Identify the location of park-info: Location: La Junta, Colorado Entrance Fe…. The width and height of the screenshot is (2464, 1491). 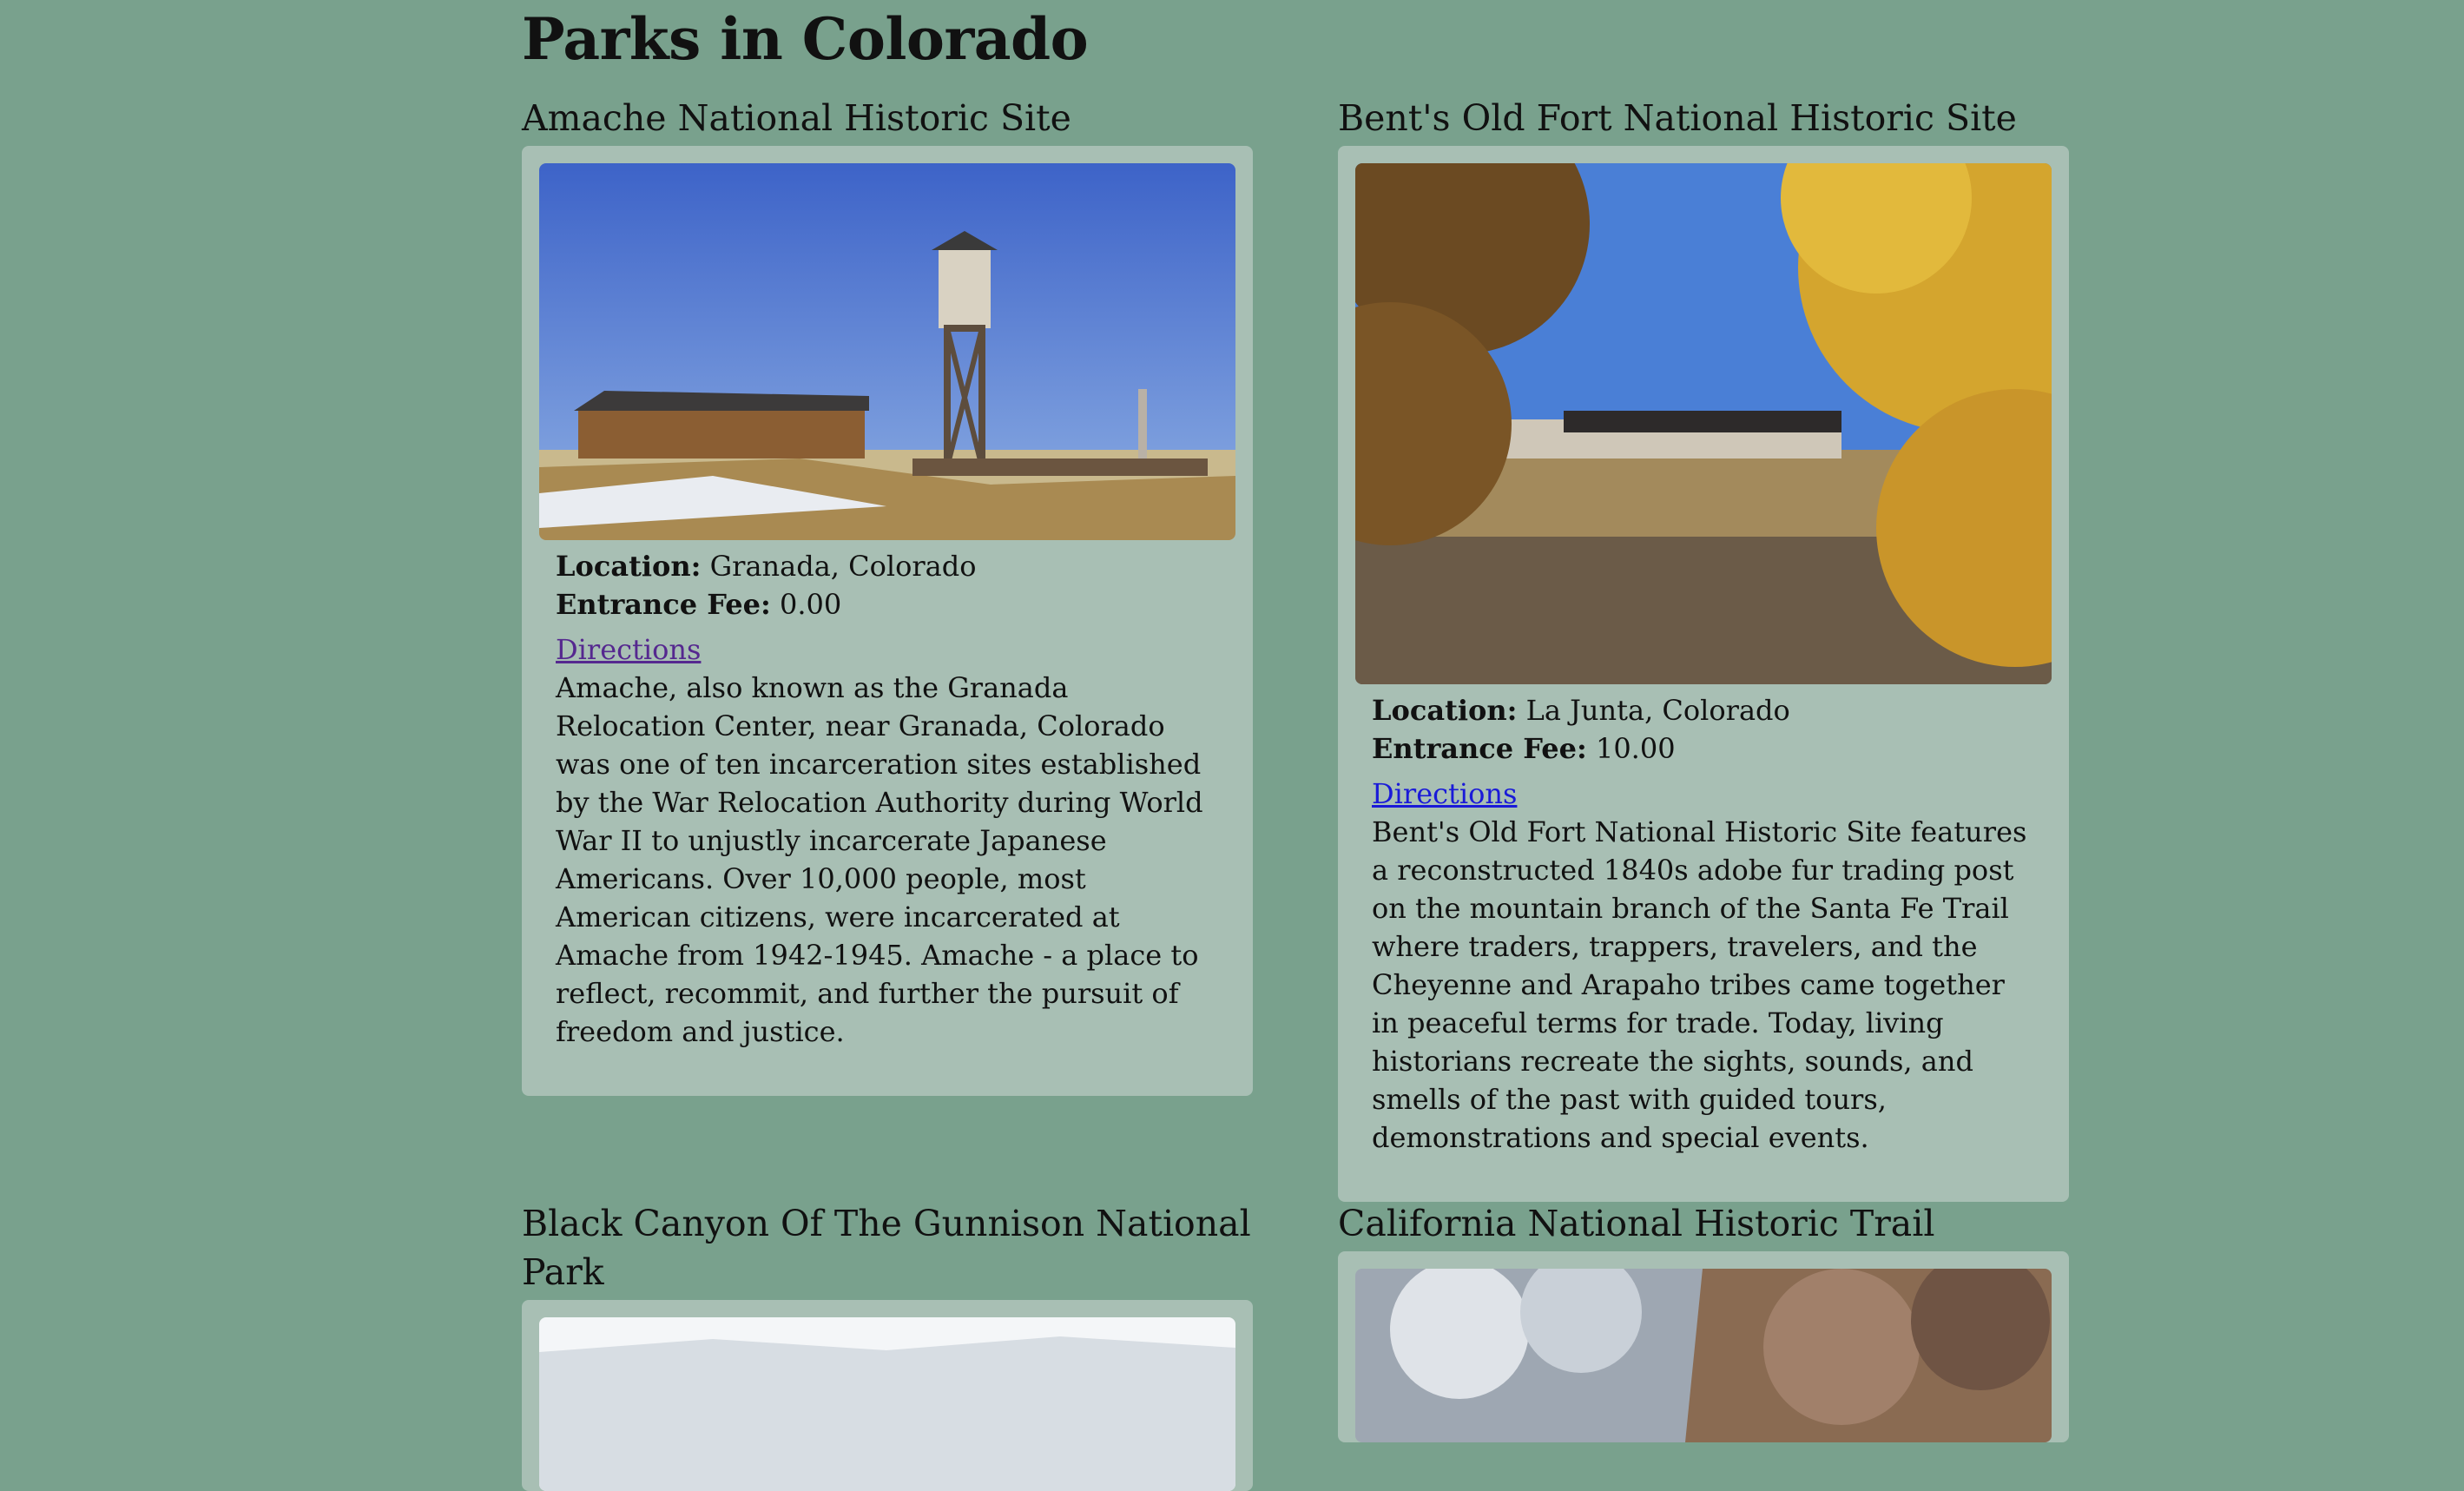
(1703, 921).